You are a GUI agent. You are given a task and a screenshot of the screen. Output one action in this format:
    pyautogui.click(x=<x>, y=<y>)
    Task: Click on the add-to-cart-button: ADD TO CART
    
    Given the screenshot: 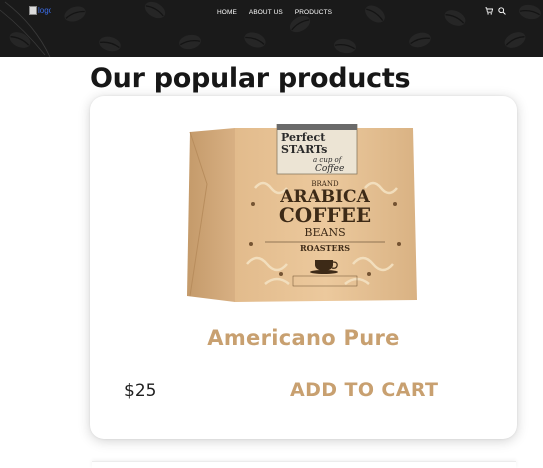 What is the action you would take?
    pyautogui.click(x=364, y=390)
    